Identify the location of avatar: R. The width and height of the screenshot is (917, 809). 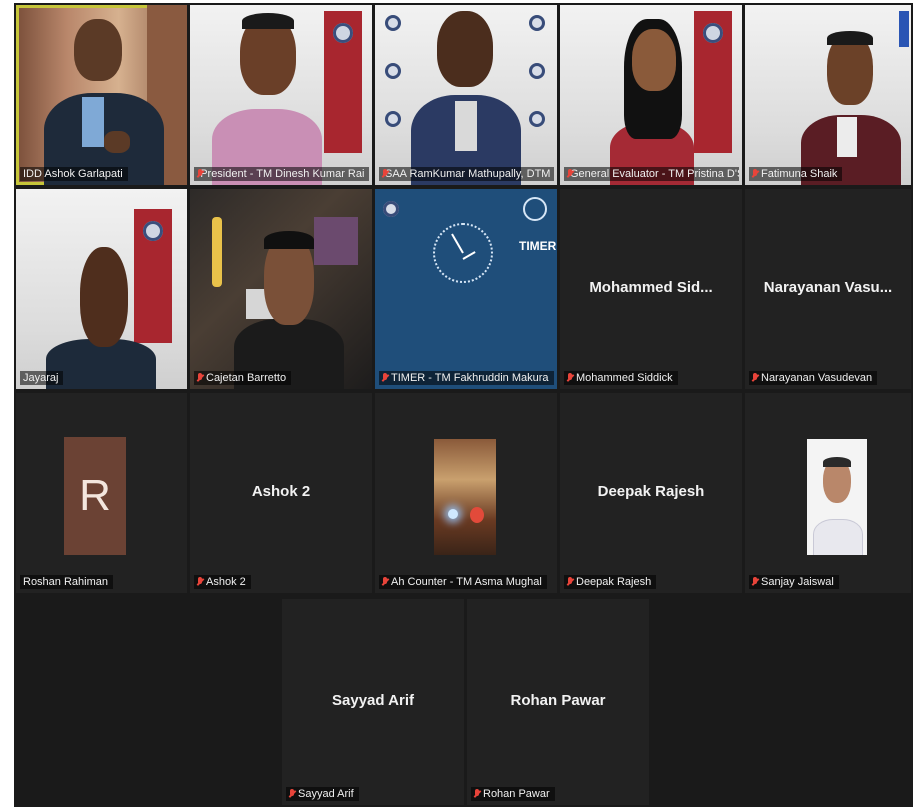
(95, 496).